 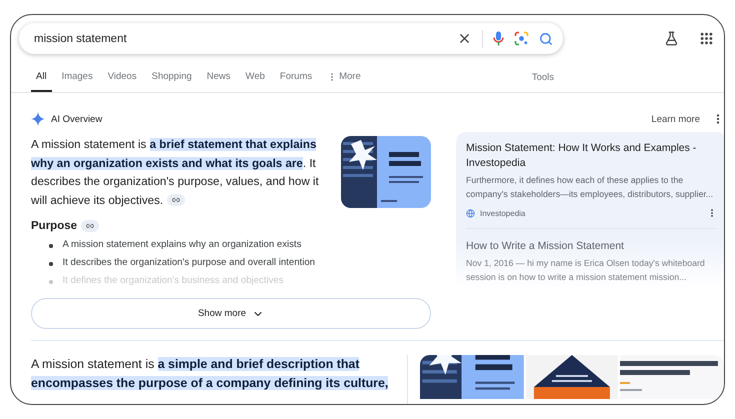 I want to click on microphone-icon, so click(x=498, y=38).